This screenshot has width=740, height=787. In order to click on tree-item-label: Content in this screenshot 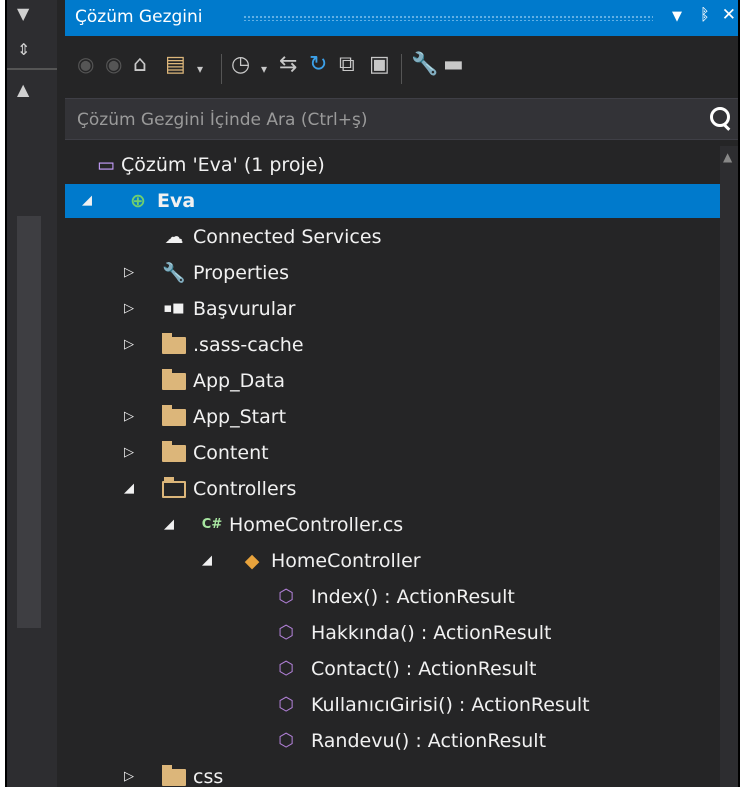, I will do `click(231, 453)`.